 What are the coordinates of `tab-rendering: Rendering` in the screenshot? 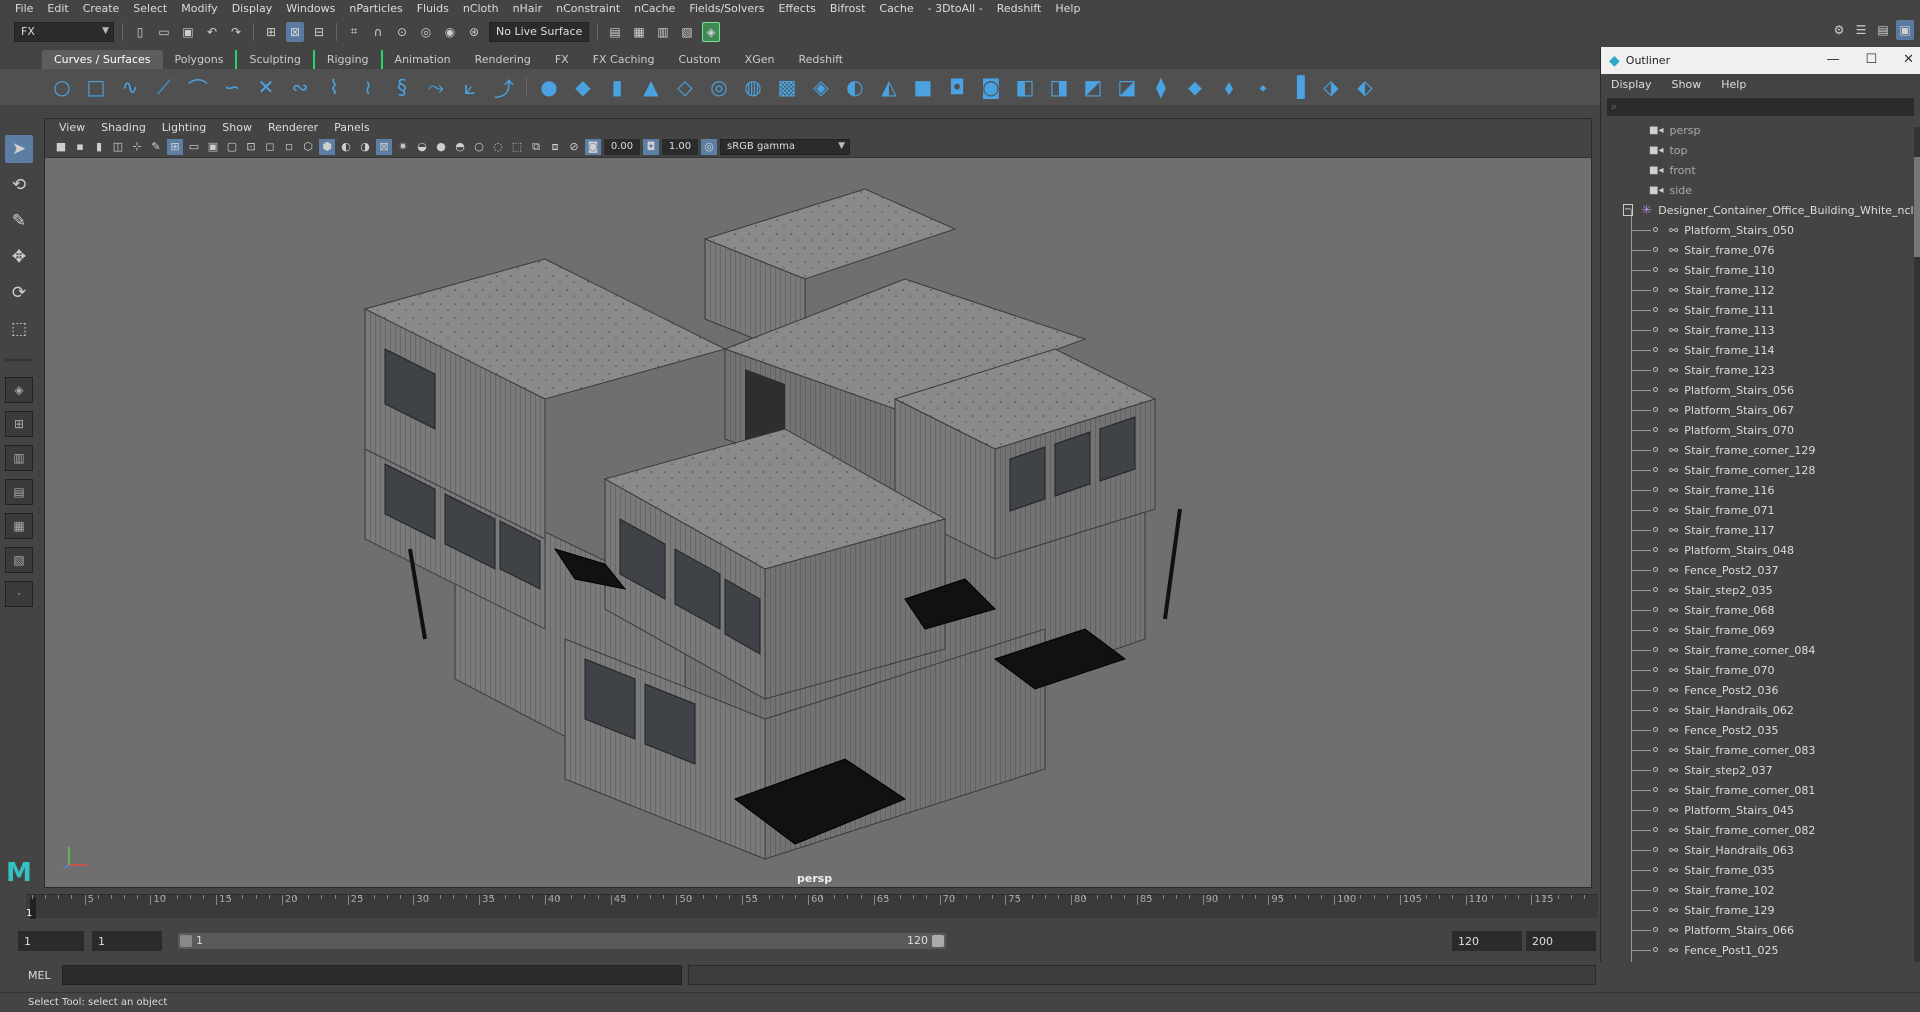 It's located at (503, 59).